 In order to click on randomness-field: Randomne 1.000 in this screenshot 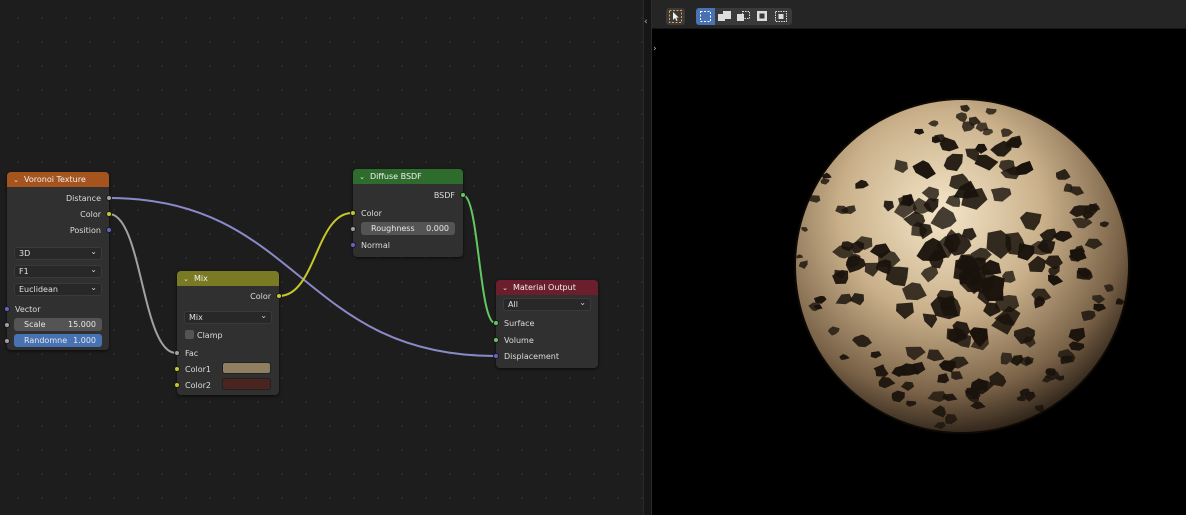, I will do `click(58, 340)`.